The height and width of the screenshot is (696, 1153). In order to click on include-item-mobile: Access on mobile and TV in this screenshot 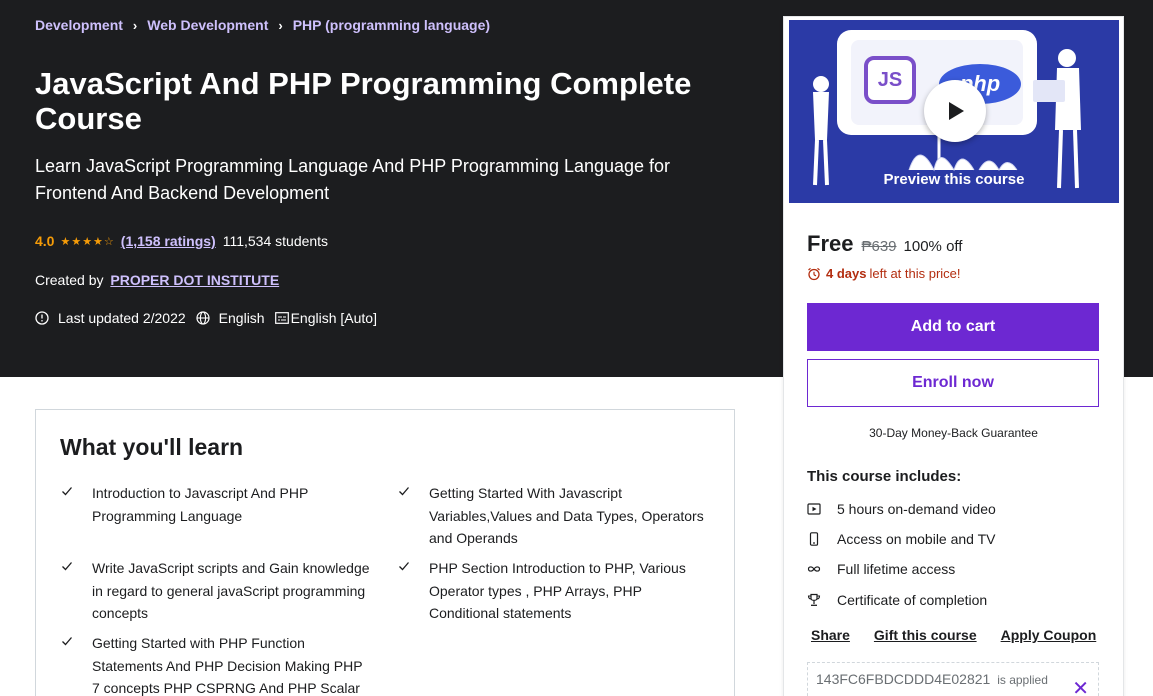, I will do `click(901, 539)`.